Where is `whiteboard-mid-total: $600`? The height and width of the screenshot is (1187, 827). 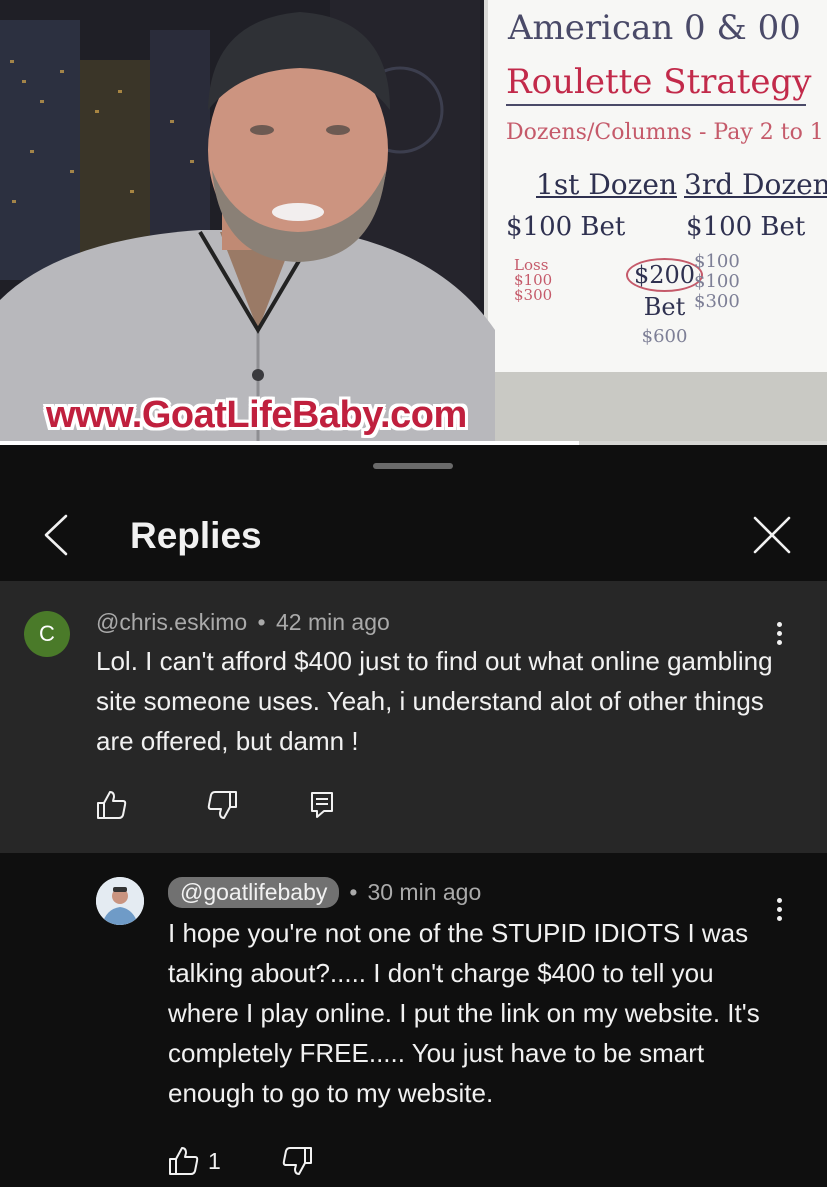 whiteboard-mid-total: $600 is located at coordinates (664, 336).